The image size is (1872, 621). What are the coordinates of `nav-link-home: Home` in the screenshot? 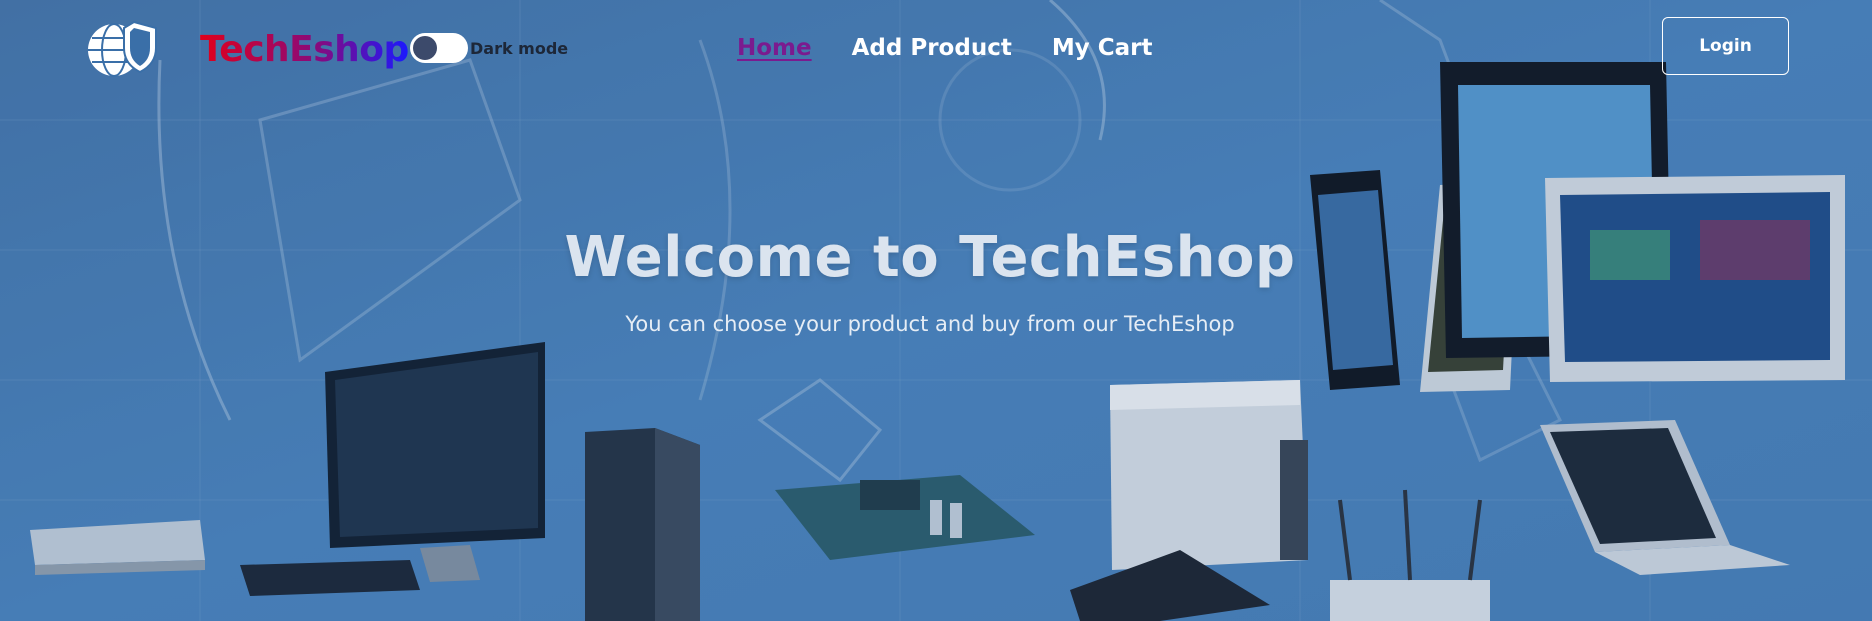 It's located at (774, 48).